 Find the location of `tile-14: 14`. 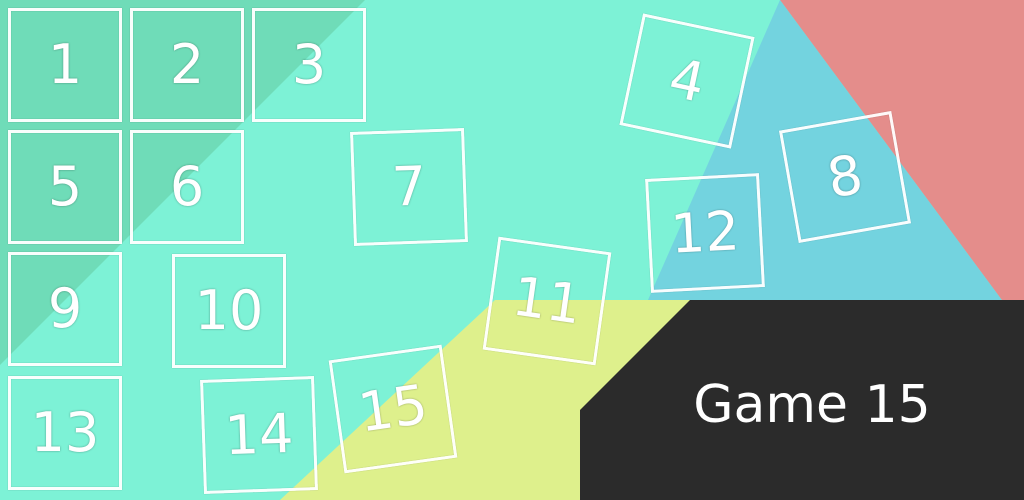

tile-14: 14 is located at coordinates (259, 435).